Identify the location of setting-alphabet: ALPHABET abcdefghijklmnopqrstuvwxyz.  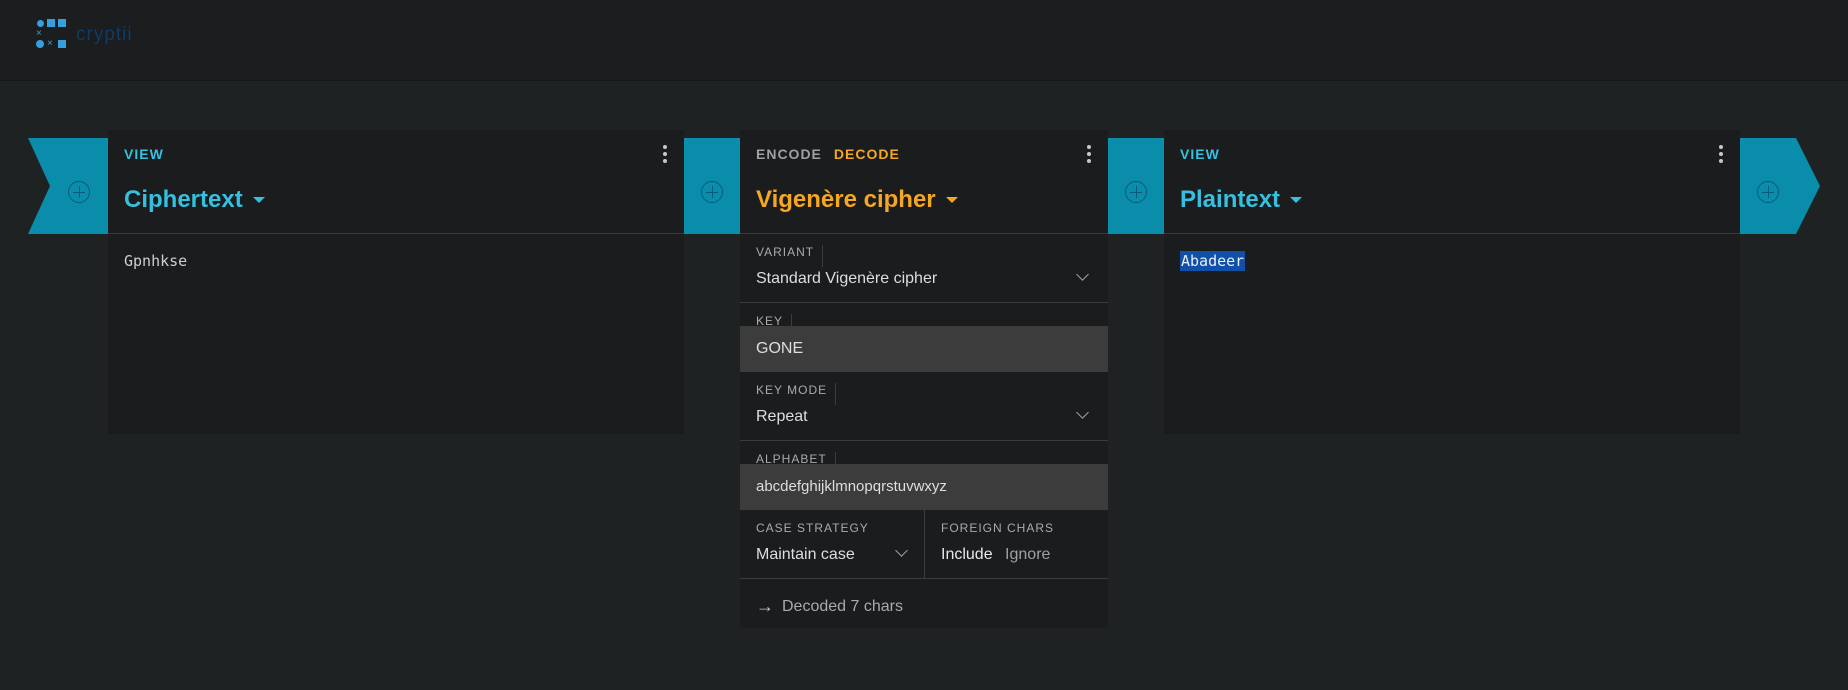
(924, 475).